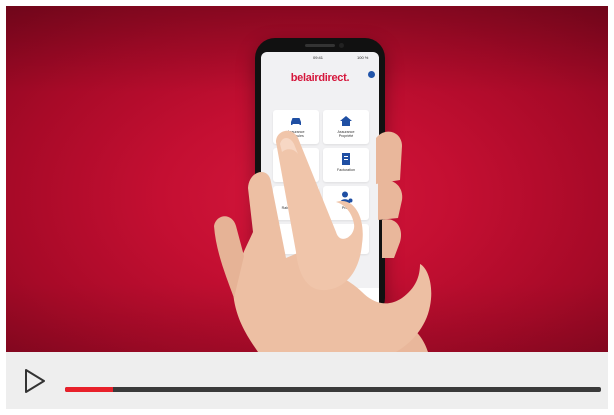 The height and width of the screenshot is (415, 614). Describe the element at coordinates (35, 381) in the screenshot. I see `play-icon` at that location.